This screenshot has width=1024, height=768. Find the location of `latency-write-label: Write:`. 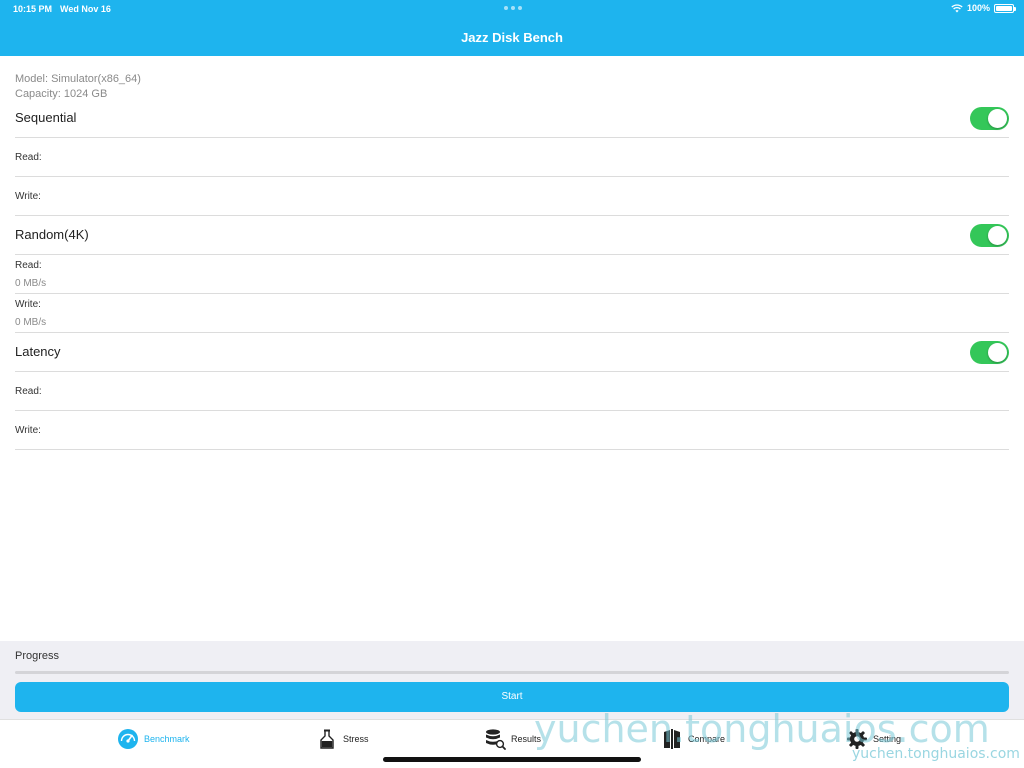

latency-write-label: Write: is located at coordinates (28, 430).